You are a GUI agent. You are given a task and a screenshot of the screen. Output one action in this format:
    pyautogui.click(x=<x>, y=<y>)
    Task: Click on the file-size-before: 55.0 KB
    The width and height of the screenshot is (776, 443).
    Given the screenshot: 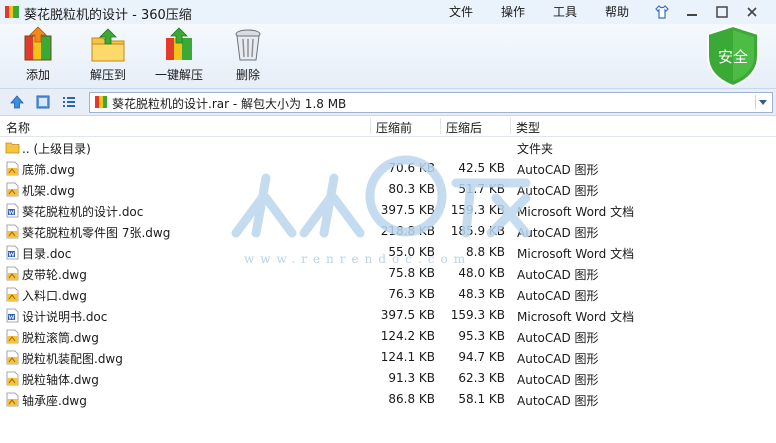 What is the action you would take?
    pyautogui.click(x=411, y=252)
    